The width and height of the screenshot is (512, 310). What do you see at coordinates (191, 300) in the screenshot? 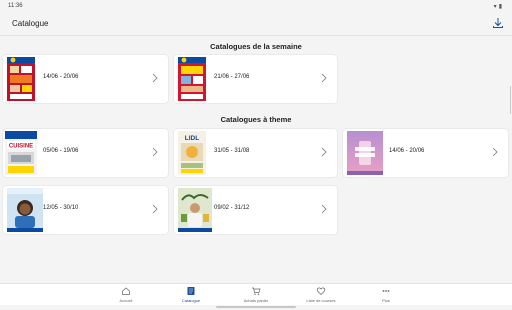
I see `nav-label: Catalogue` at bounding box center [191, 300].